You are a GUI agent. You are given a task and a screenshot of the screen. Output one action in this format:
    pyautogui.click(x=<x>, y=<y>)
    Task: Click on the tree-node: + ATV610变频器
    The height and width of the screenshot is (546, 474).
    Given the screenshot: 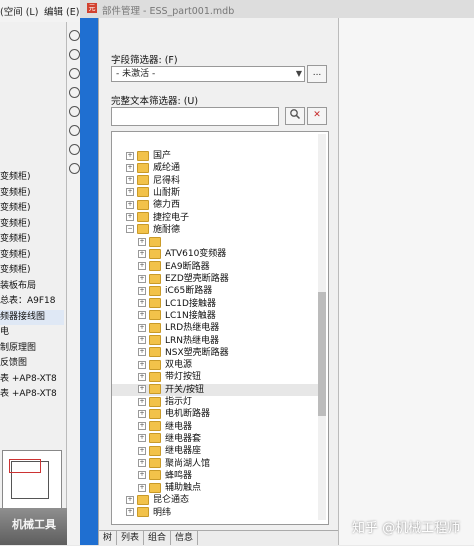 What is the action you would take?
    pyautogui.click(x=215, y=254)
    